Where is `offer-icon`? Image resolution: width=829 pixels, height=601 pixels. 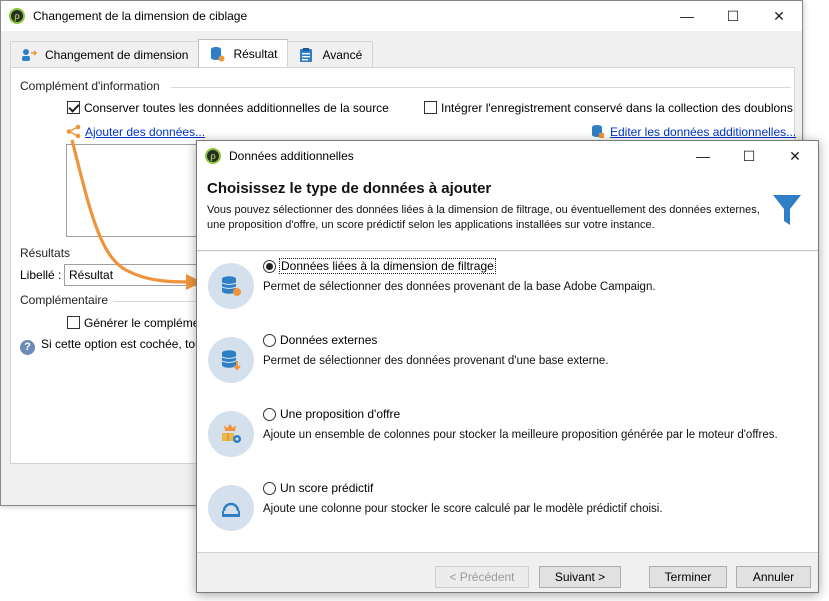 offer-icon is located at coordinates (231, 434).